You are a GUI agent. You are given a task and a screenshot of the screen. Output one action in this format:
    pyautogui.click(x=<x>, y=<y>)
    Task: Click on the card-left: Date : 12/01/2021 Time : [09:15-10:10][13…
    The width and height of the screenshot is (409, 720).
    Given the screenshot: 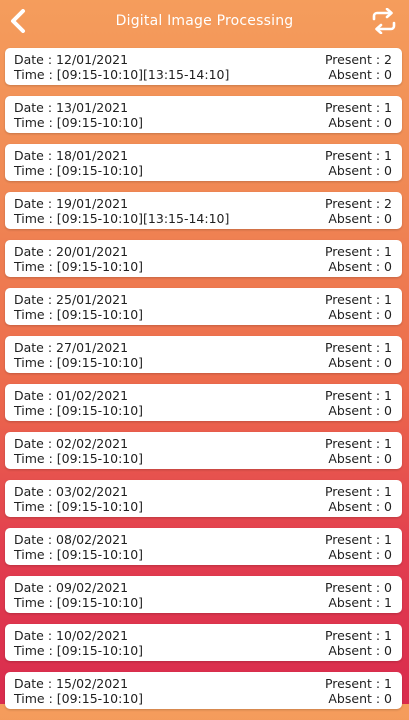 What is the action you would take?
    pyautogui.click(x=121, y=67)
    